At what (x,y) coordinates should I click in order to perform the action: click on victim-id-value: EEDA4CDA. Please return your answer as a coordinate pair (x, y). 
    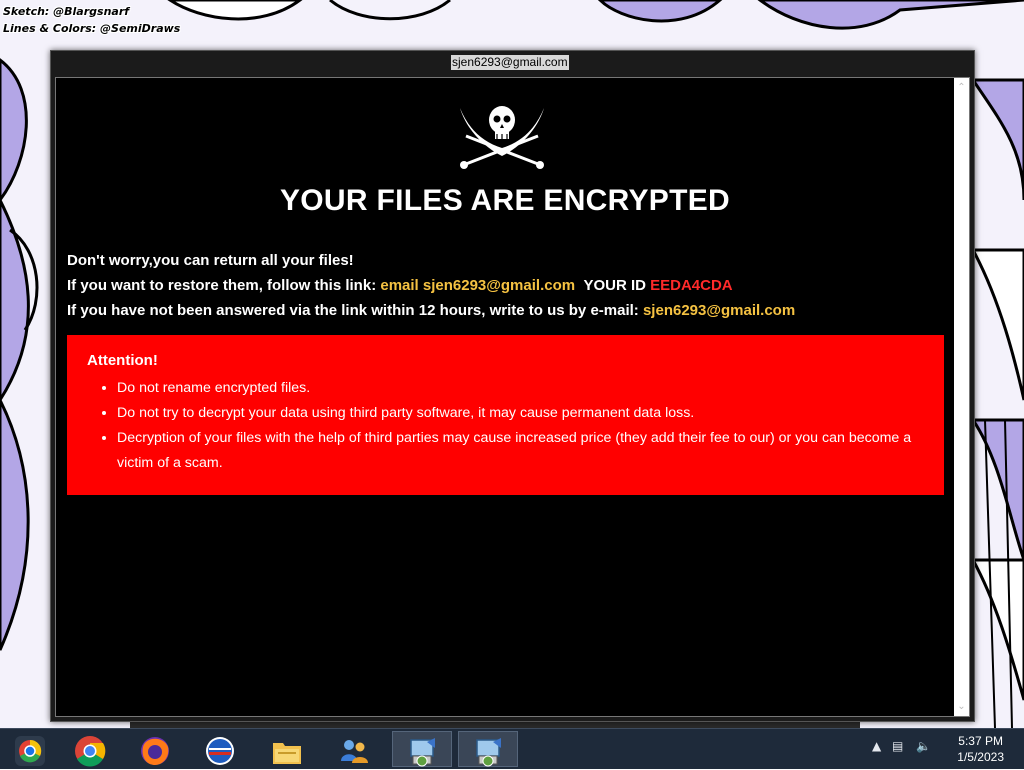
    Looking at the image, I should click on (691, 285).